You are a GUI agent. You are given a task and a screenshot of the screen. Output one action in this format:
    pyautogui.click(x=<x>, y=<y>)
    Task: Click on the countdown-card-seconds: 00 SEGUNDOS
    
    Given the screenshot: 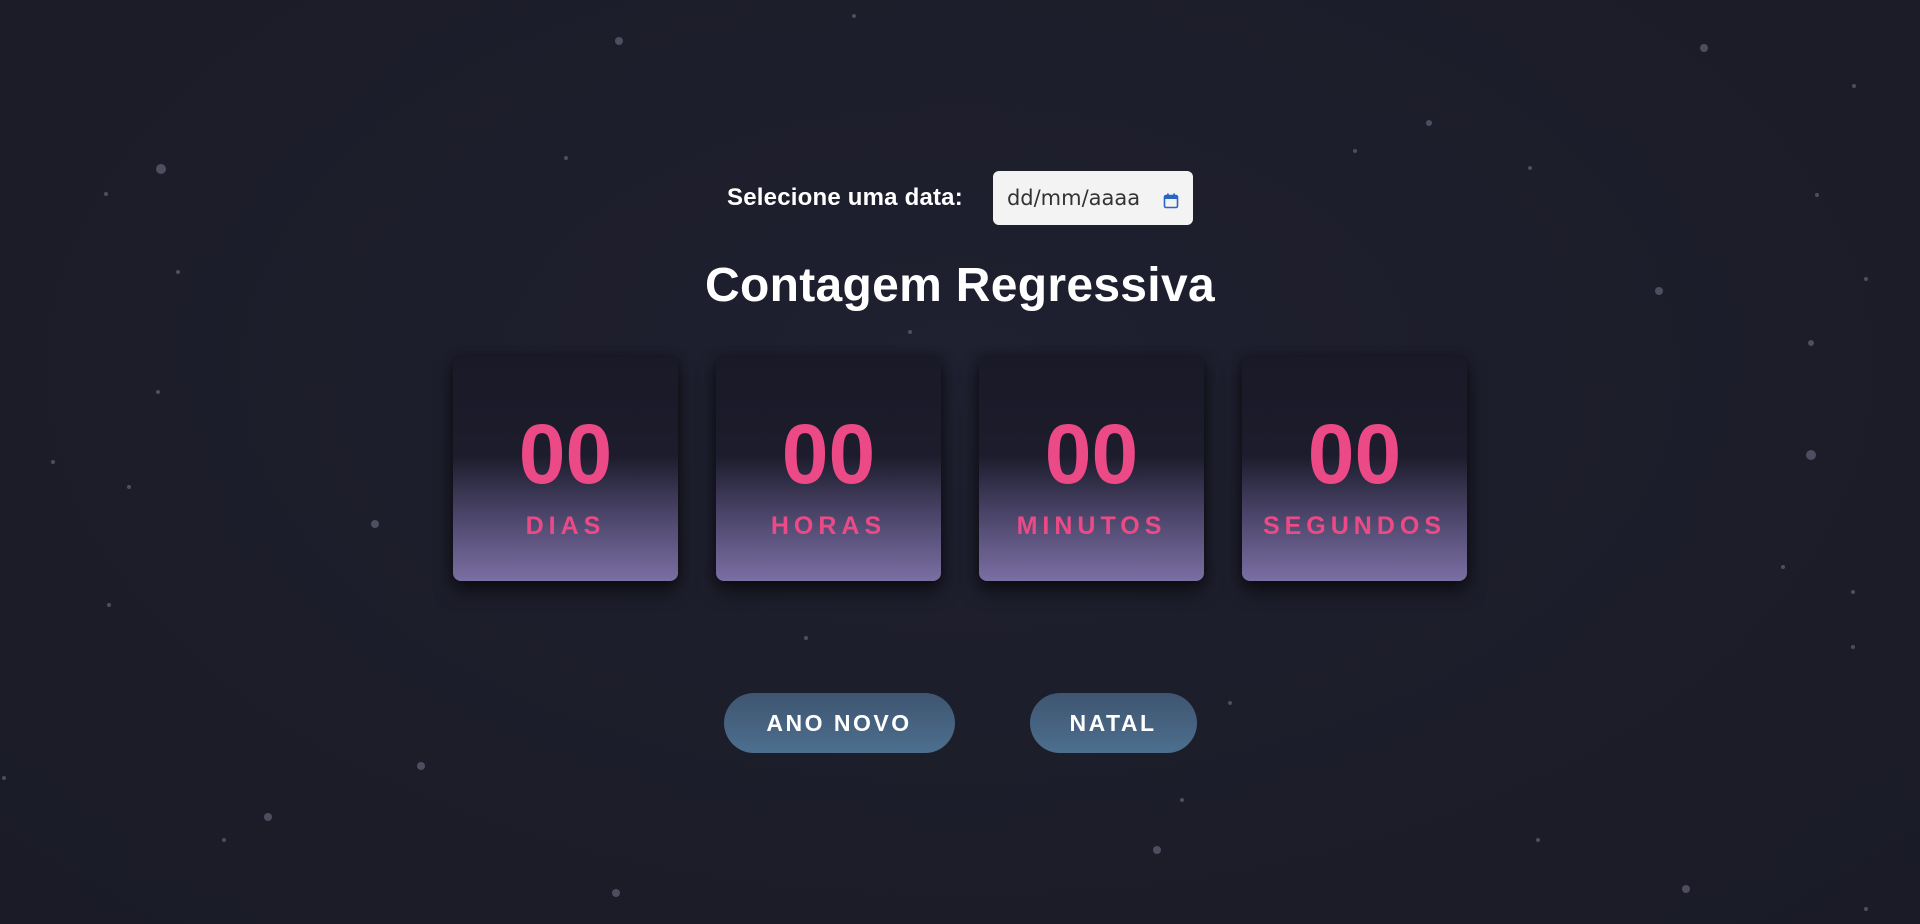 What is the action you would take?
    pyautogui.click(x=1354, y=469)
    